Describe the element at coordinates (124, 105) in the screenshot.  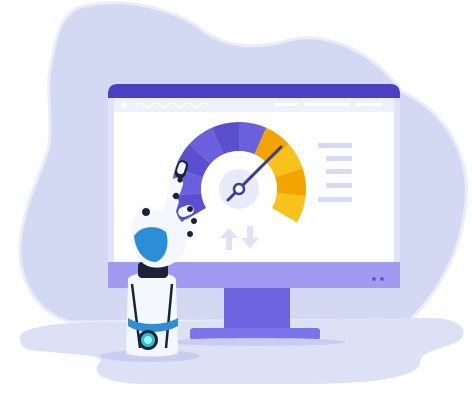
I see `window-dot-icon` at that location.